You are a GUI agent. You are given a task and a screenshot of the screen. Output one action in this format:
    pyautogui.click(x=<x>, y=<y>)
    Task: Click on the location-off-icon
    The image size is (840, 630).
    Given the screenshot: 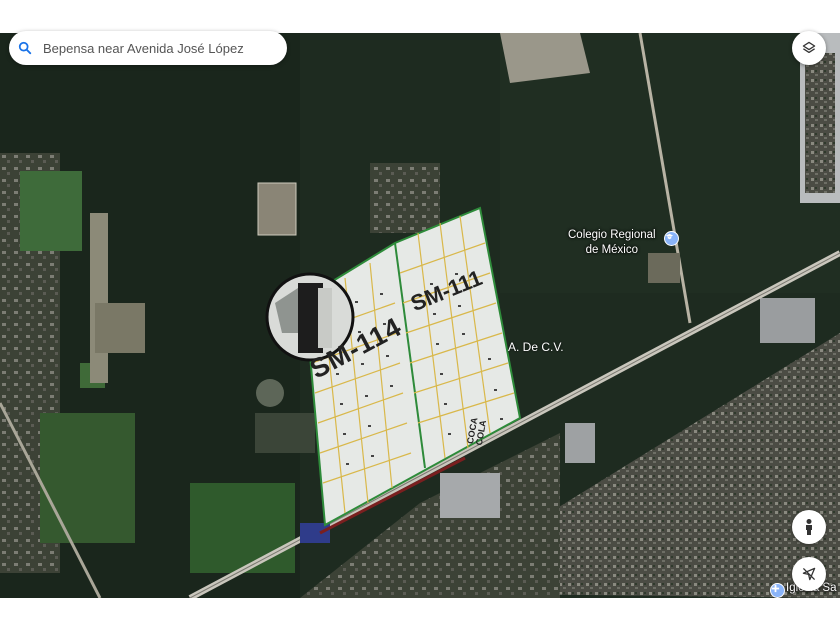 What is the action you would take?
    pyautogui.click(x=809, y=574)
    